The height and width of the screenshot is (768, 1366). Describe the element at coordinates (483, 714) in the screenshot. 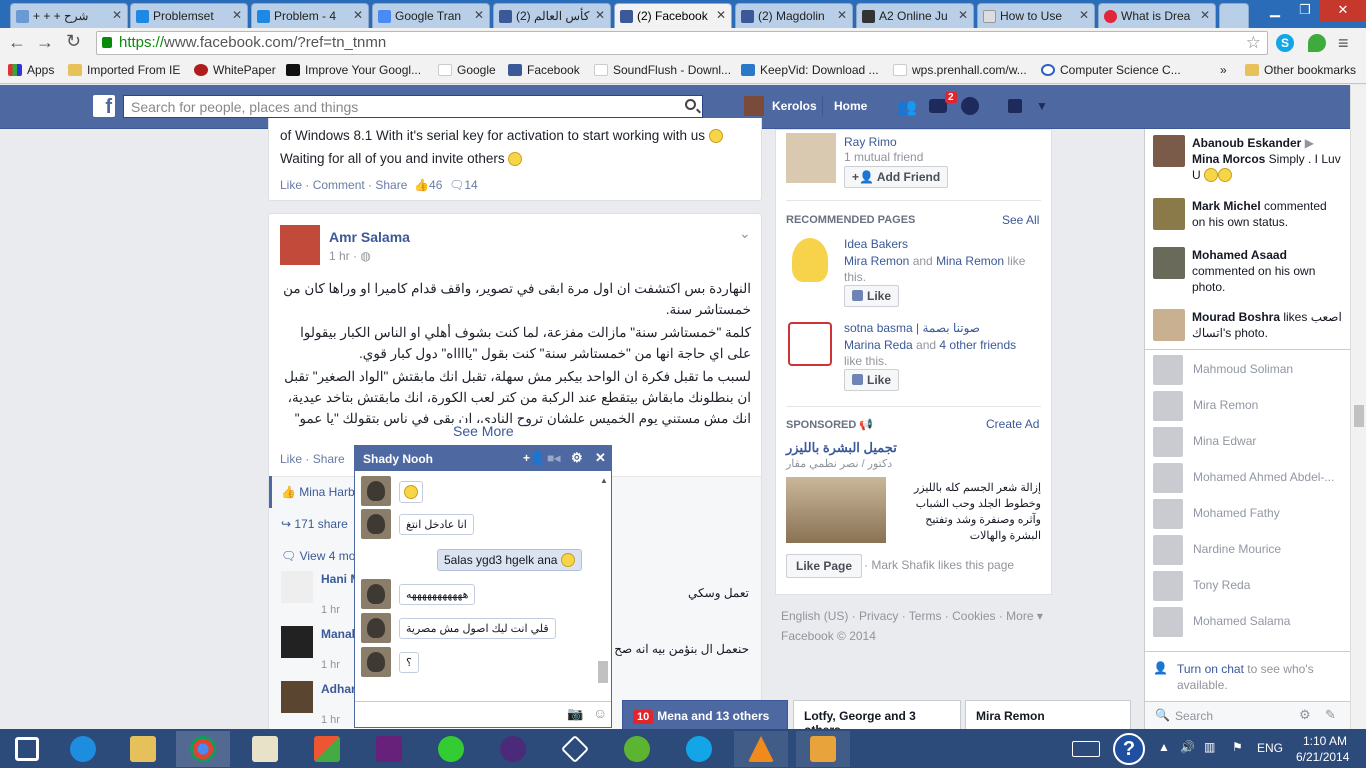

I see `chat-input: 📷 ☺` at that location.